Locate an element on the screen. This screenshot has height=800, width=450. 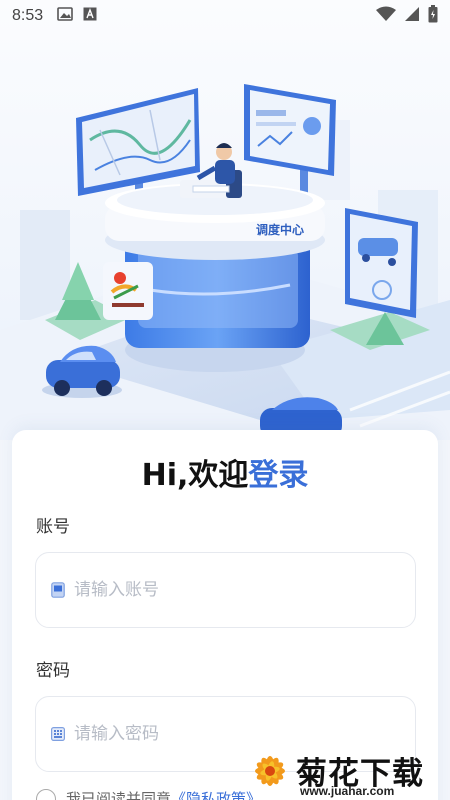
watermark-url: www.juahar.com is located at coordinates (347, 791).